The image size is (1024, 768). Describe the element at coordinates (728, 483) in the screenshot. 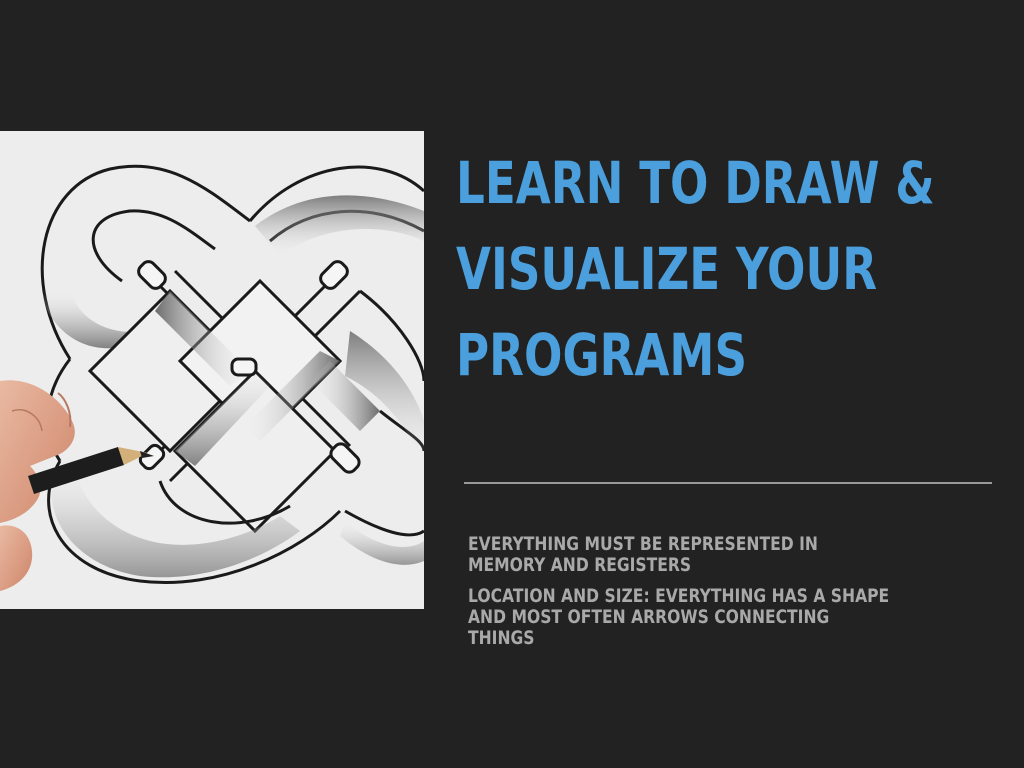

I see `title-divider` at that location.